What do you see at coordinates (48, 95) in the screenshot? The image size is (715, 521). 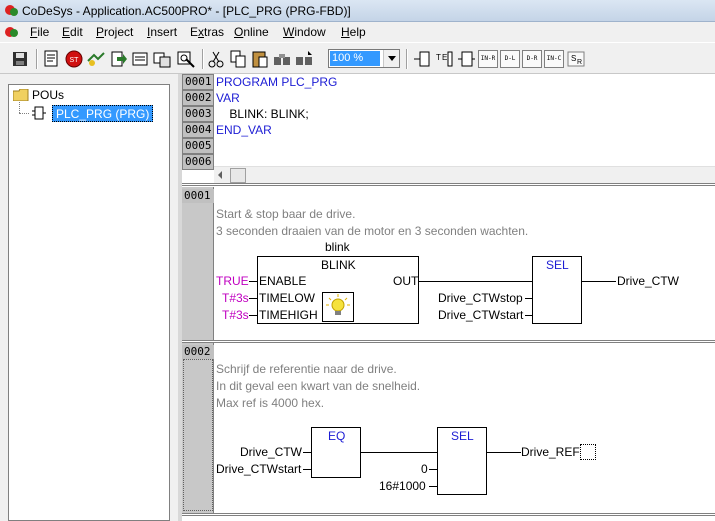 I see `tree-root-pous: POUs` at bounding box center [48, 95].